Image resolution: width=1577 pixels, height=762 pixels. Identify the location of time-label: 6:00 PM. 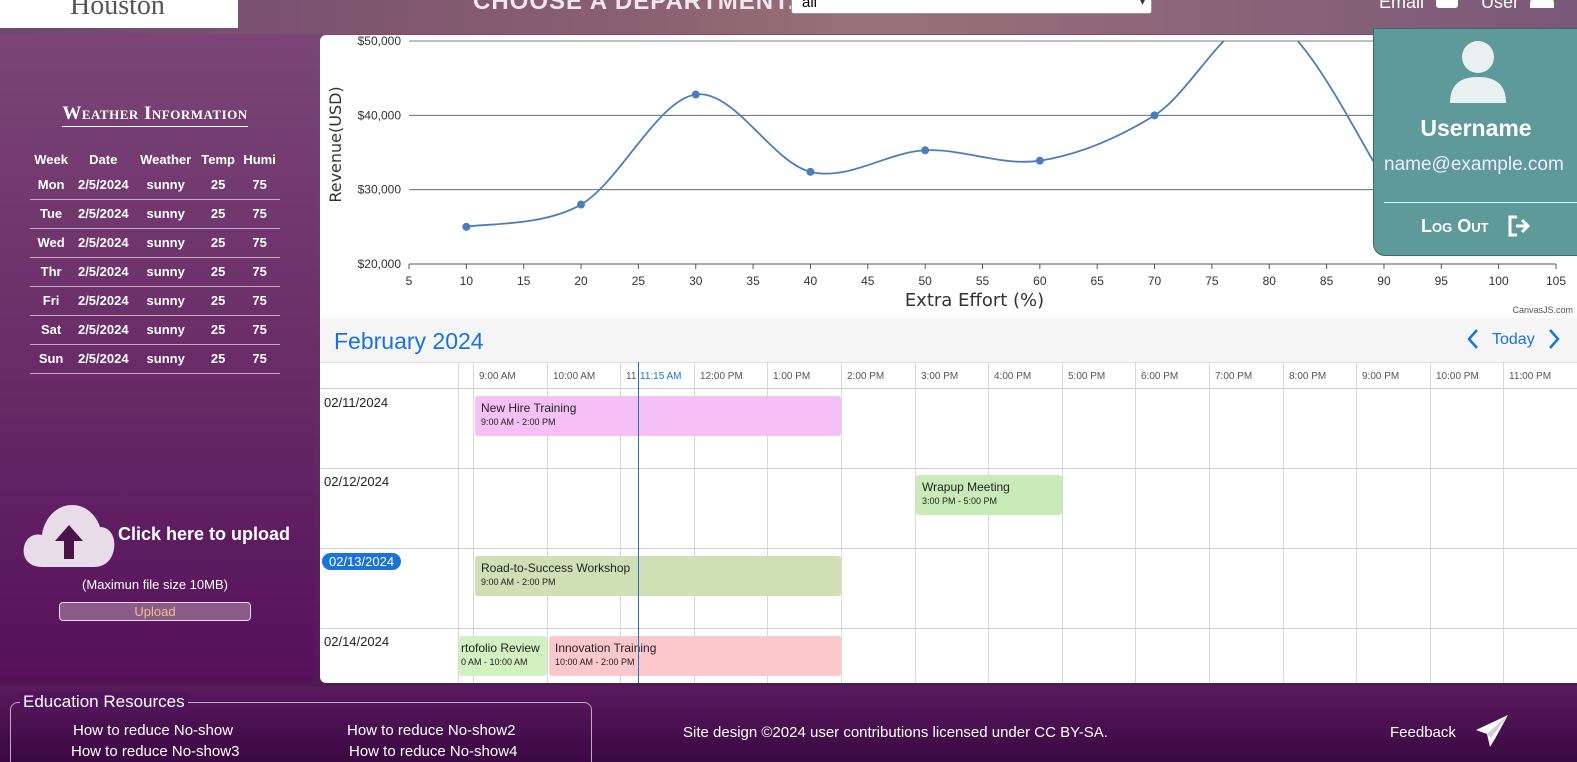
(1160, 376).